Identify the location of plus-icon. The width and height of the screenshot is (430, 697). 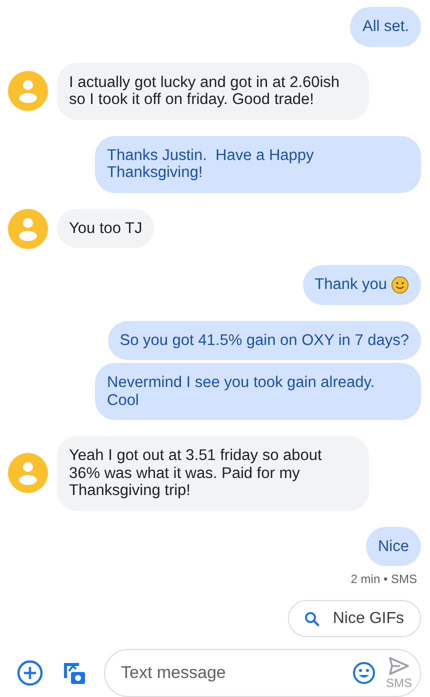
(30, 673).